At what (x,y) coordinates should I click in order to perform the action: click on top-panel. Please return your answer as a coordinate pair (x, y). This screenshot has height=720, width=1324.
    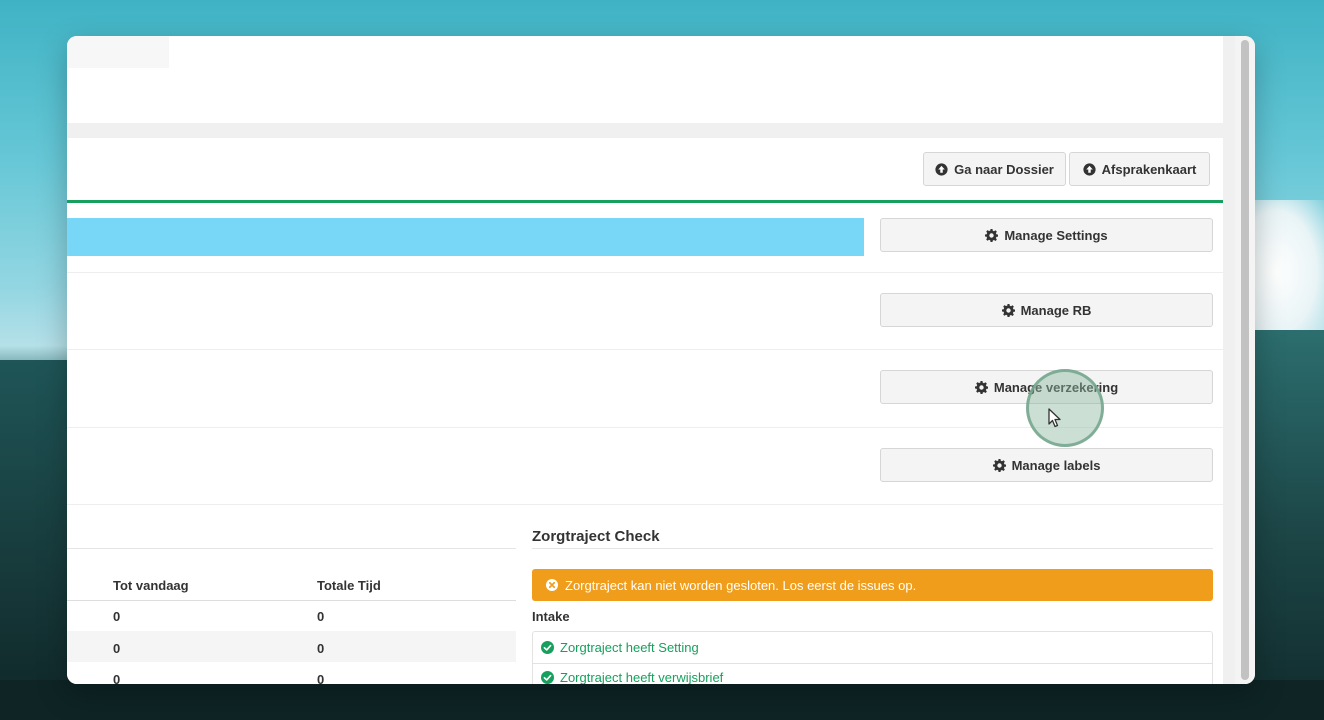
    Looking at the image, I should click on (645, 79).